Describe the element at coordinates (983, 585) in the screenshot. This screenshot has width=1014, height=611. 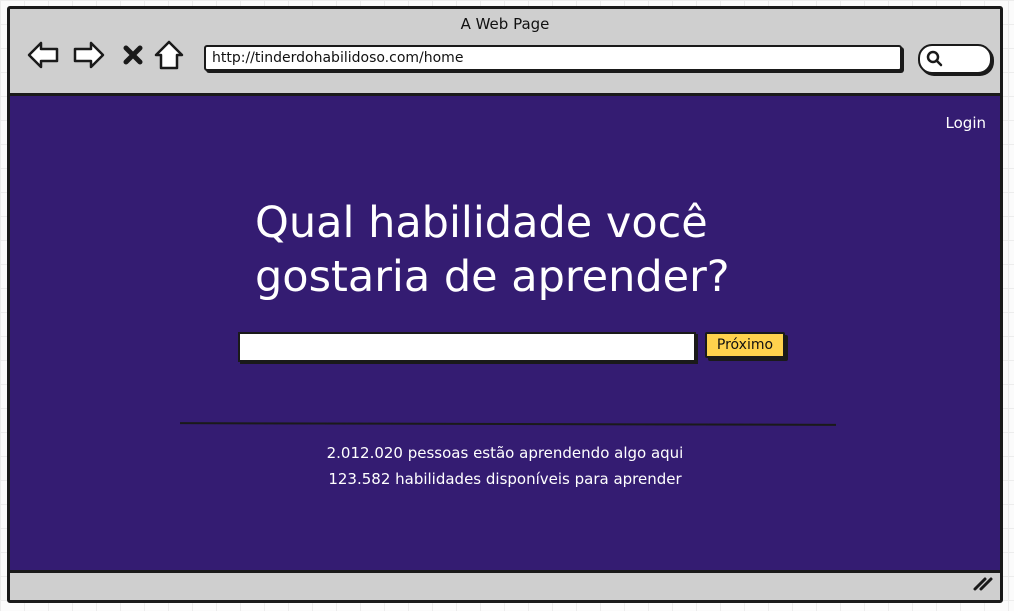
I see `resize-grip-icon` at that location.